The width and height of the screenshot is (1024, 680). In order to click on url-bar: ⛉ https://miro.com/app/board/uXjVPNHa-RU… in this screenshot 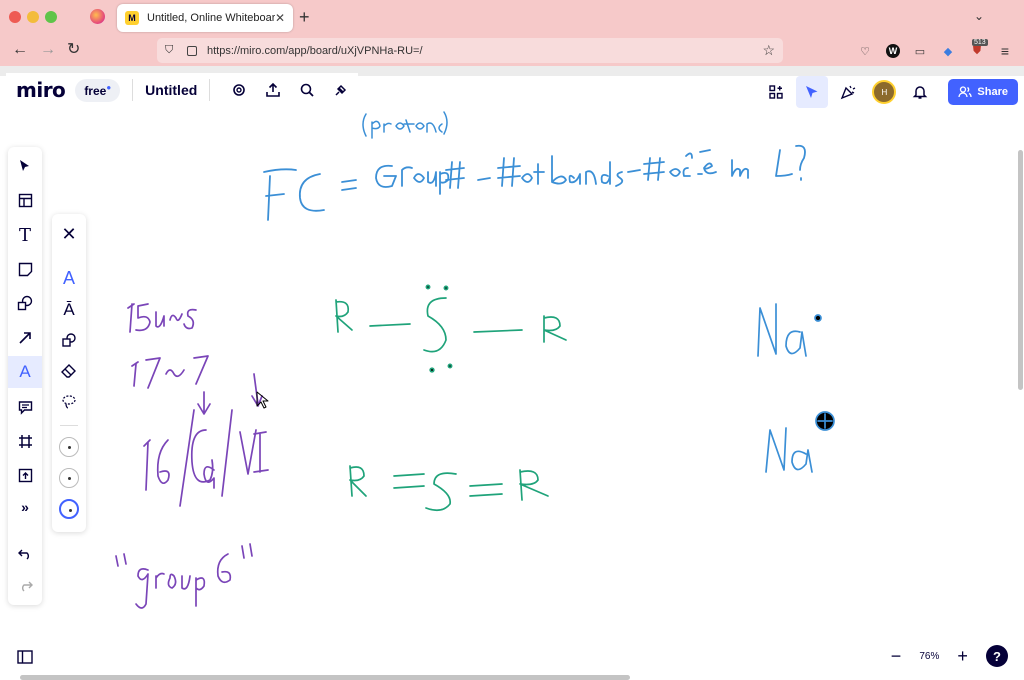, I will do `click(470, 50)`.